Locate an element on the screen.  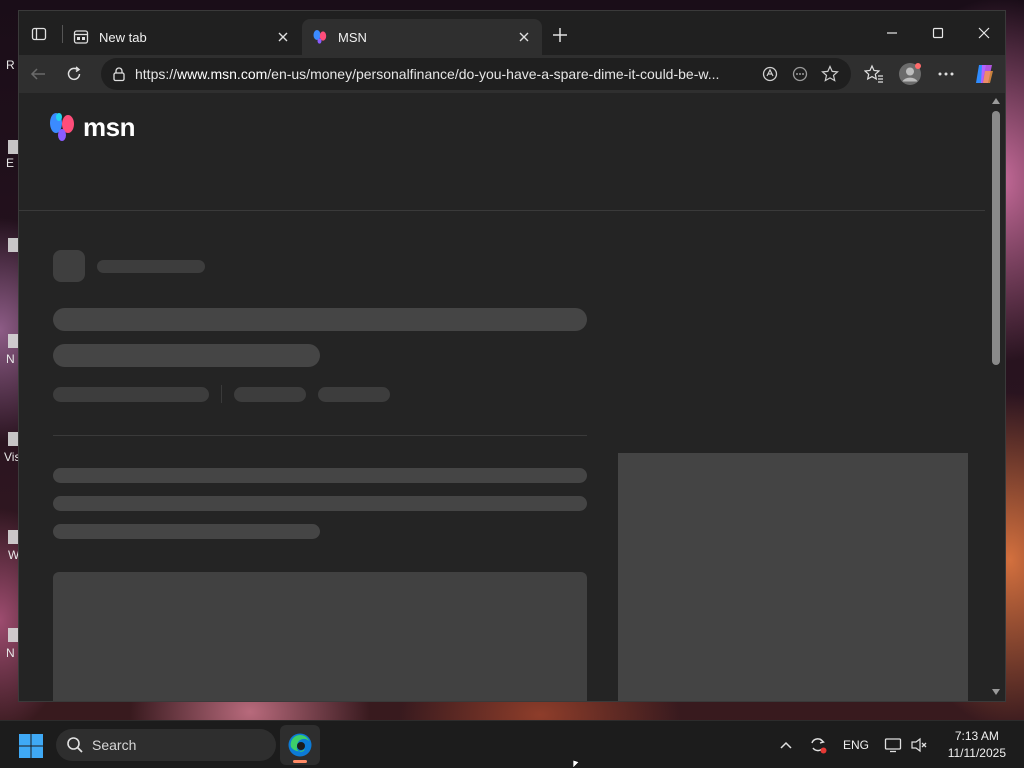
skeleton-image-block is located at coordinates (320, 636).